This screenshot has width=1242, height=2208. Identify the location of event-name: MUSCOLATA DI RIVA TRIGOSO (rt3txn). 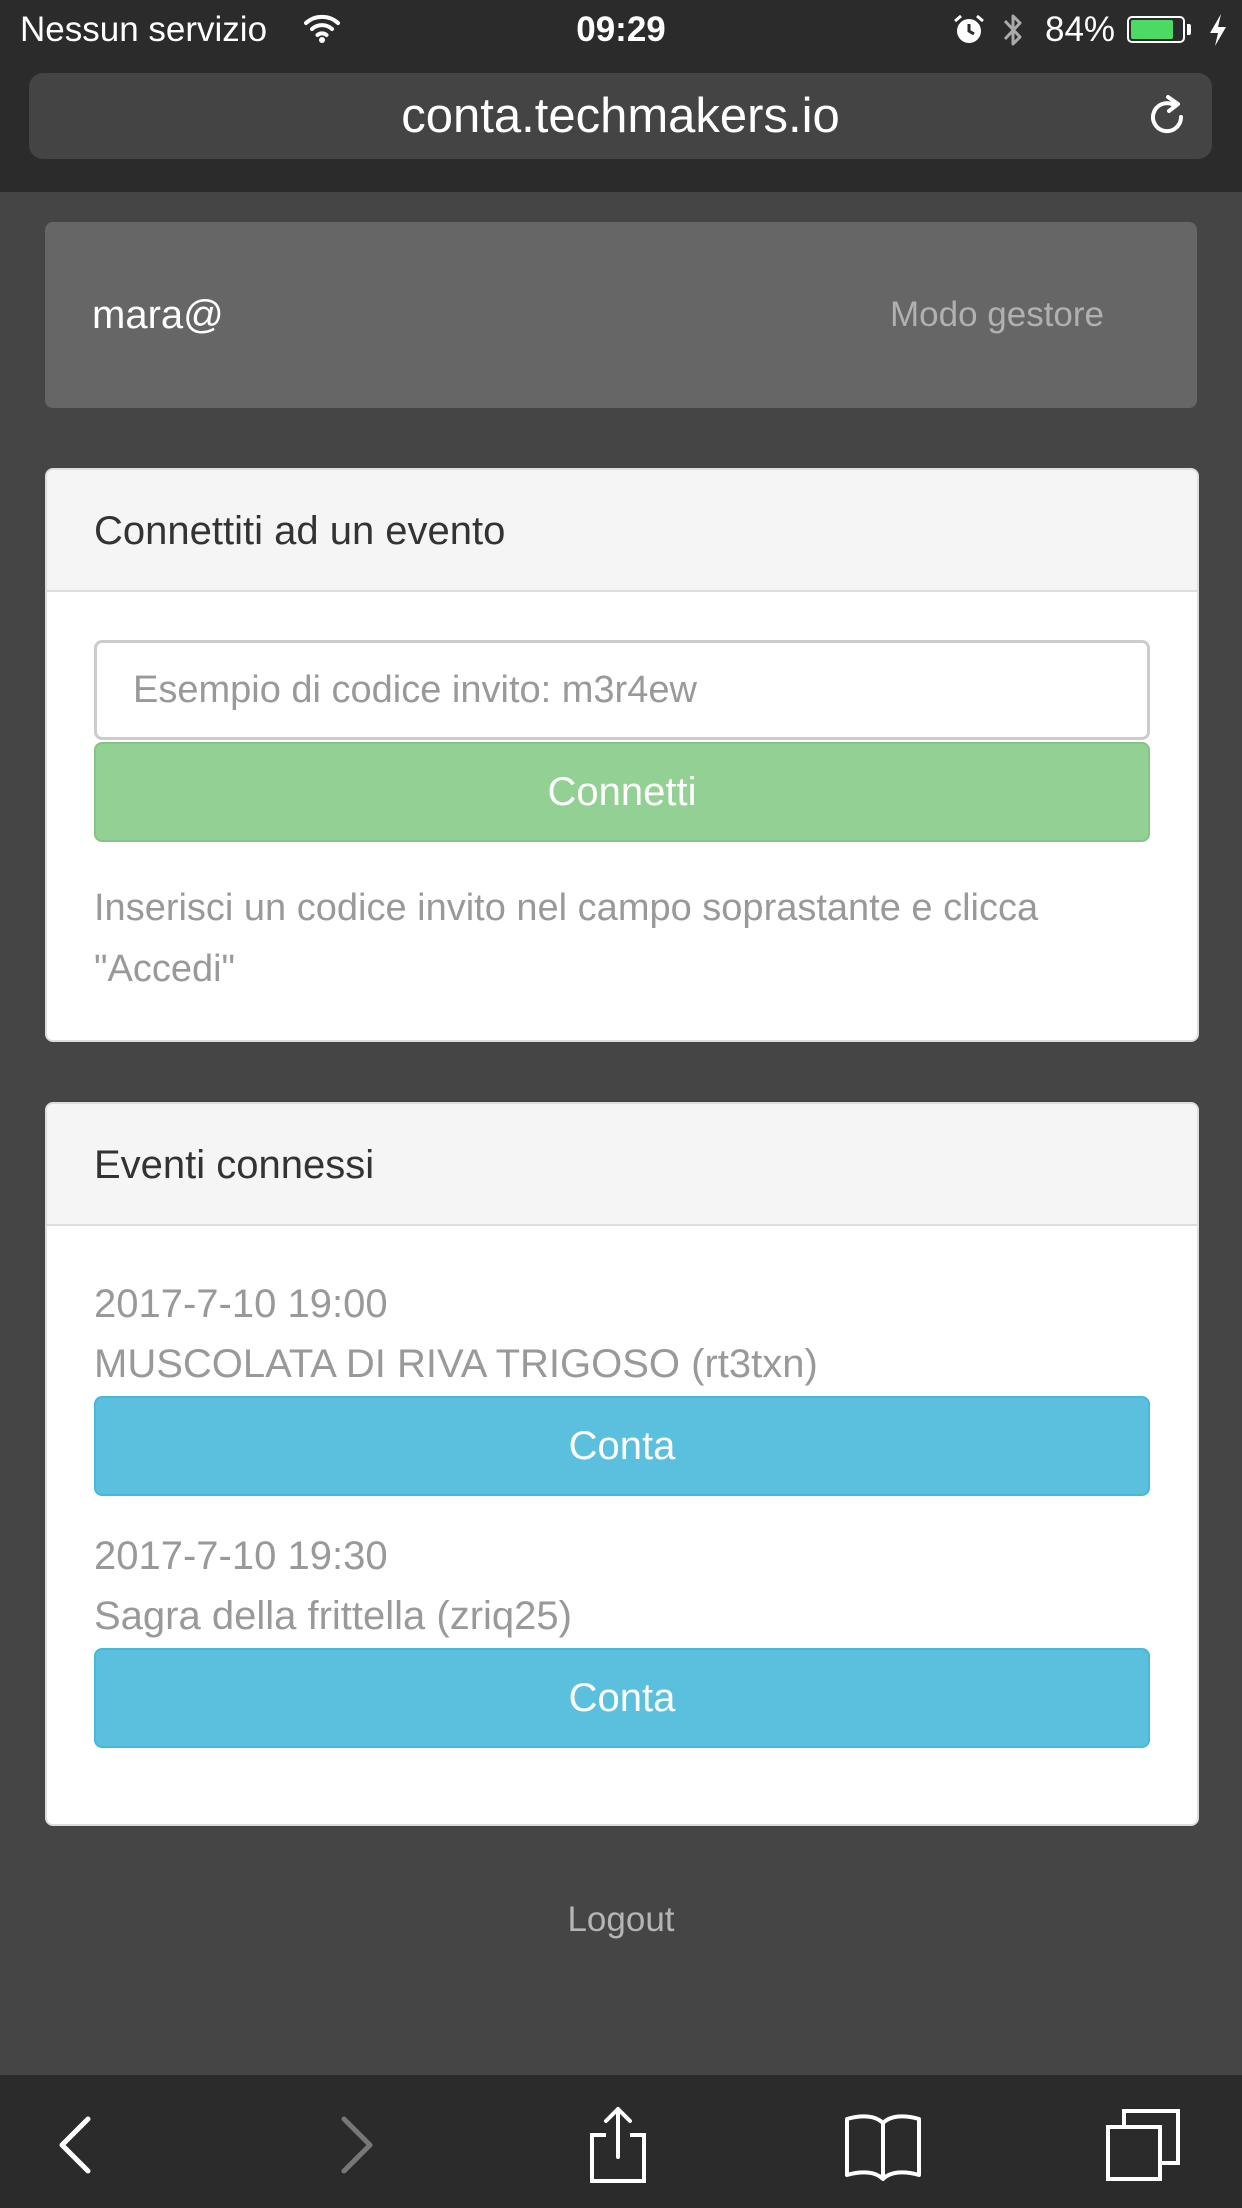
(456, 1364).